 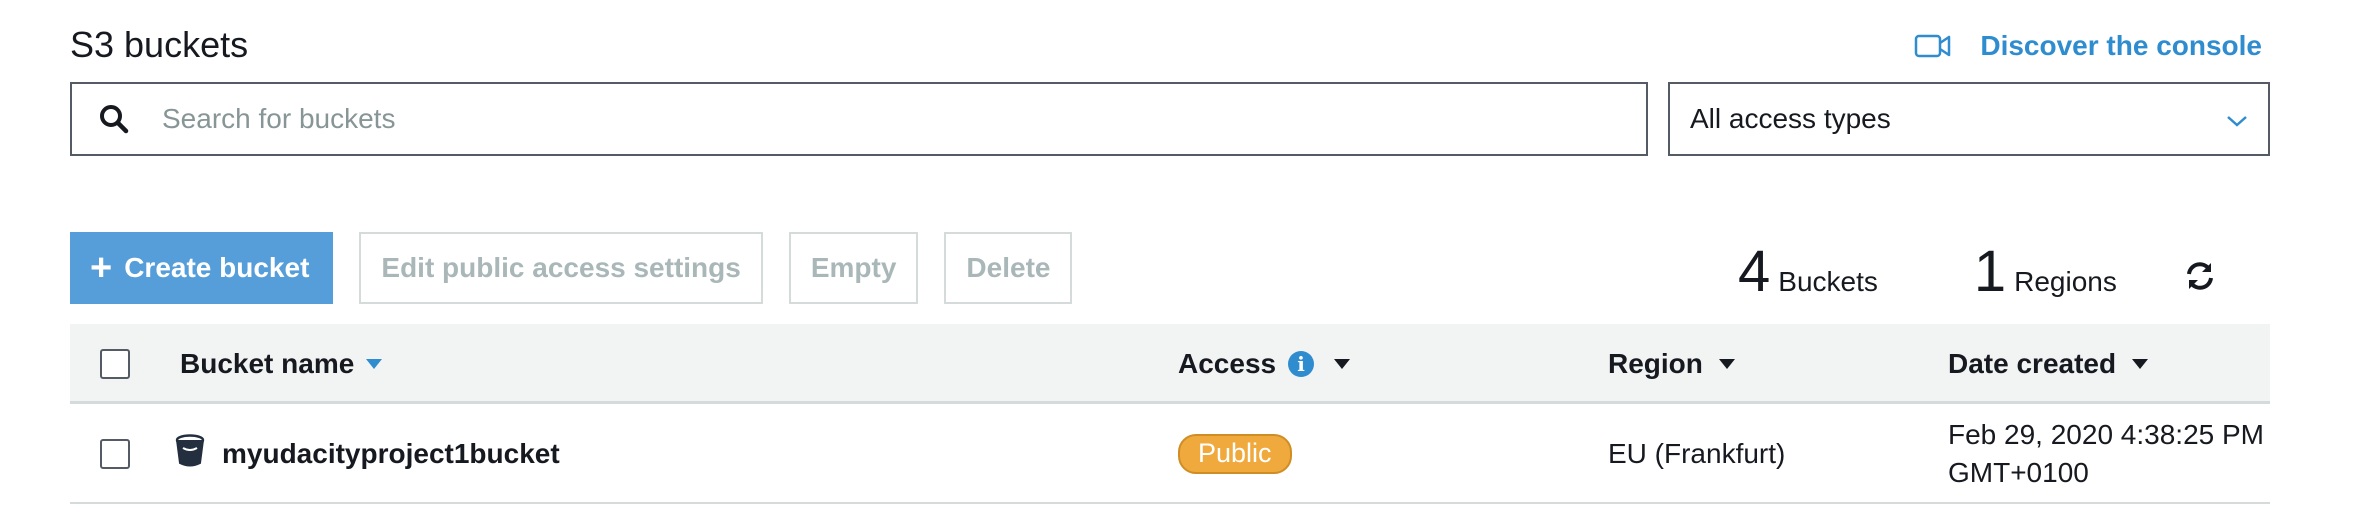 I want to click on column-bucket-name: Bucket name, so click(x=281, y=364).